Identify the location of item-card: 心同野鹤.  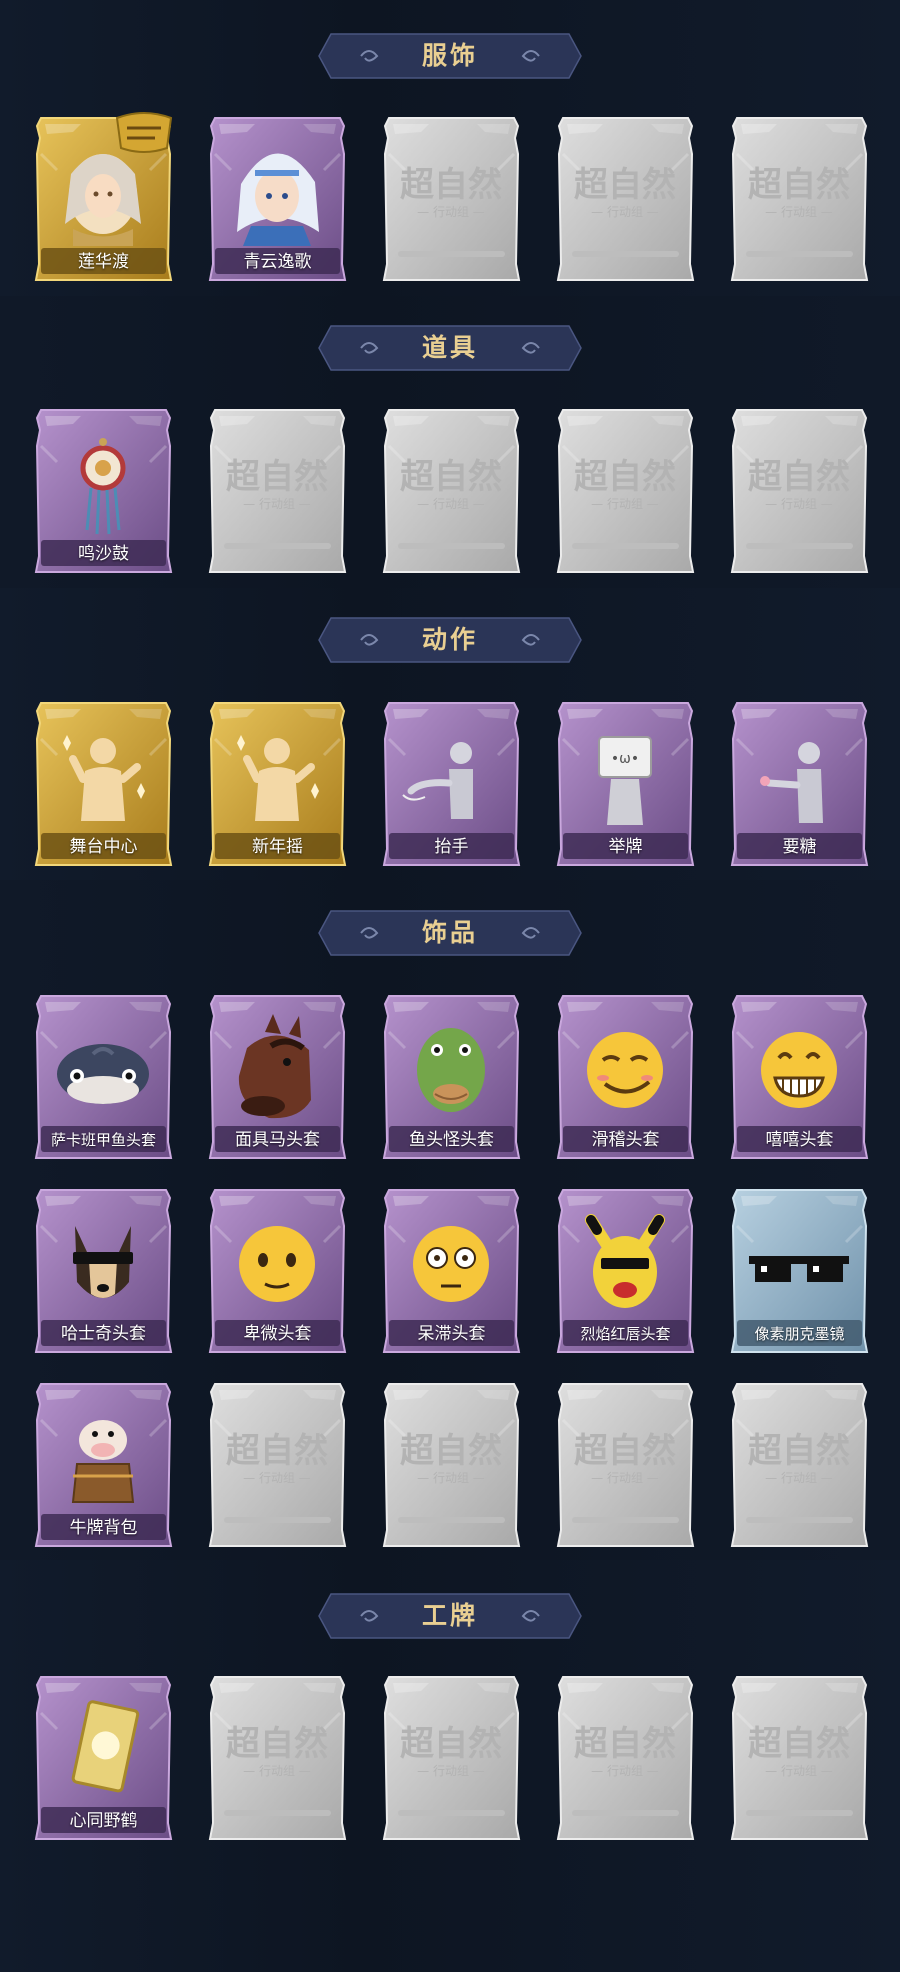
(103, 1758).